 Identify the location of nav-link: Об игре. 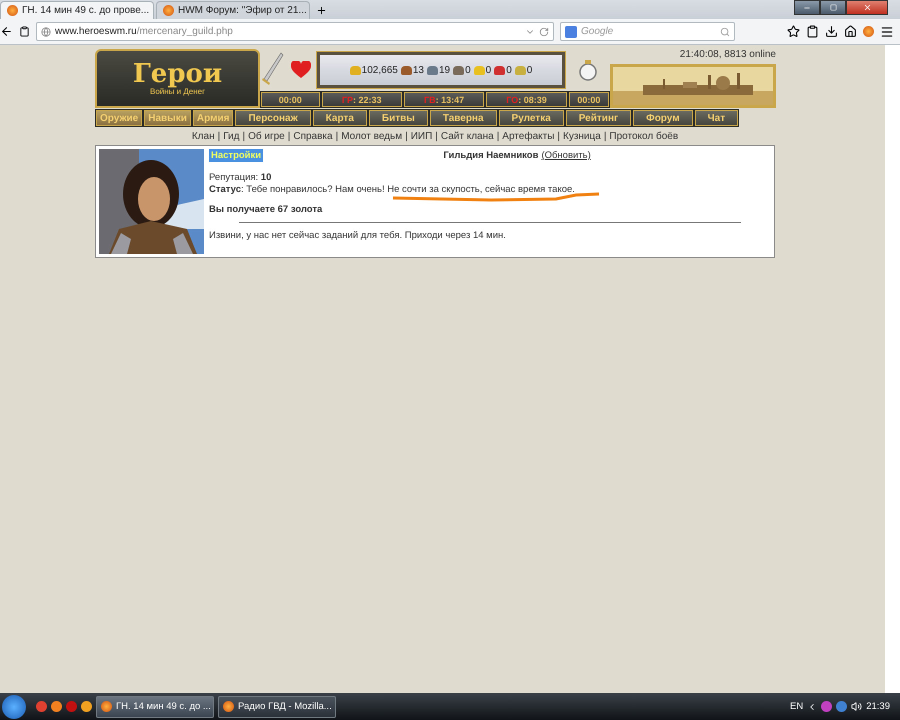
(266, 136).